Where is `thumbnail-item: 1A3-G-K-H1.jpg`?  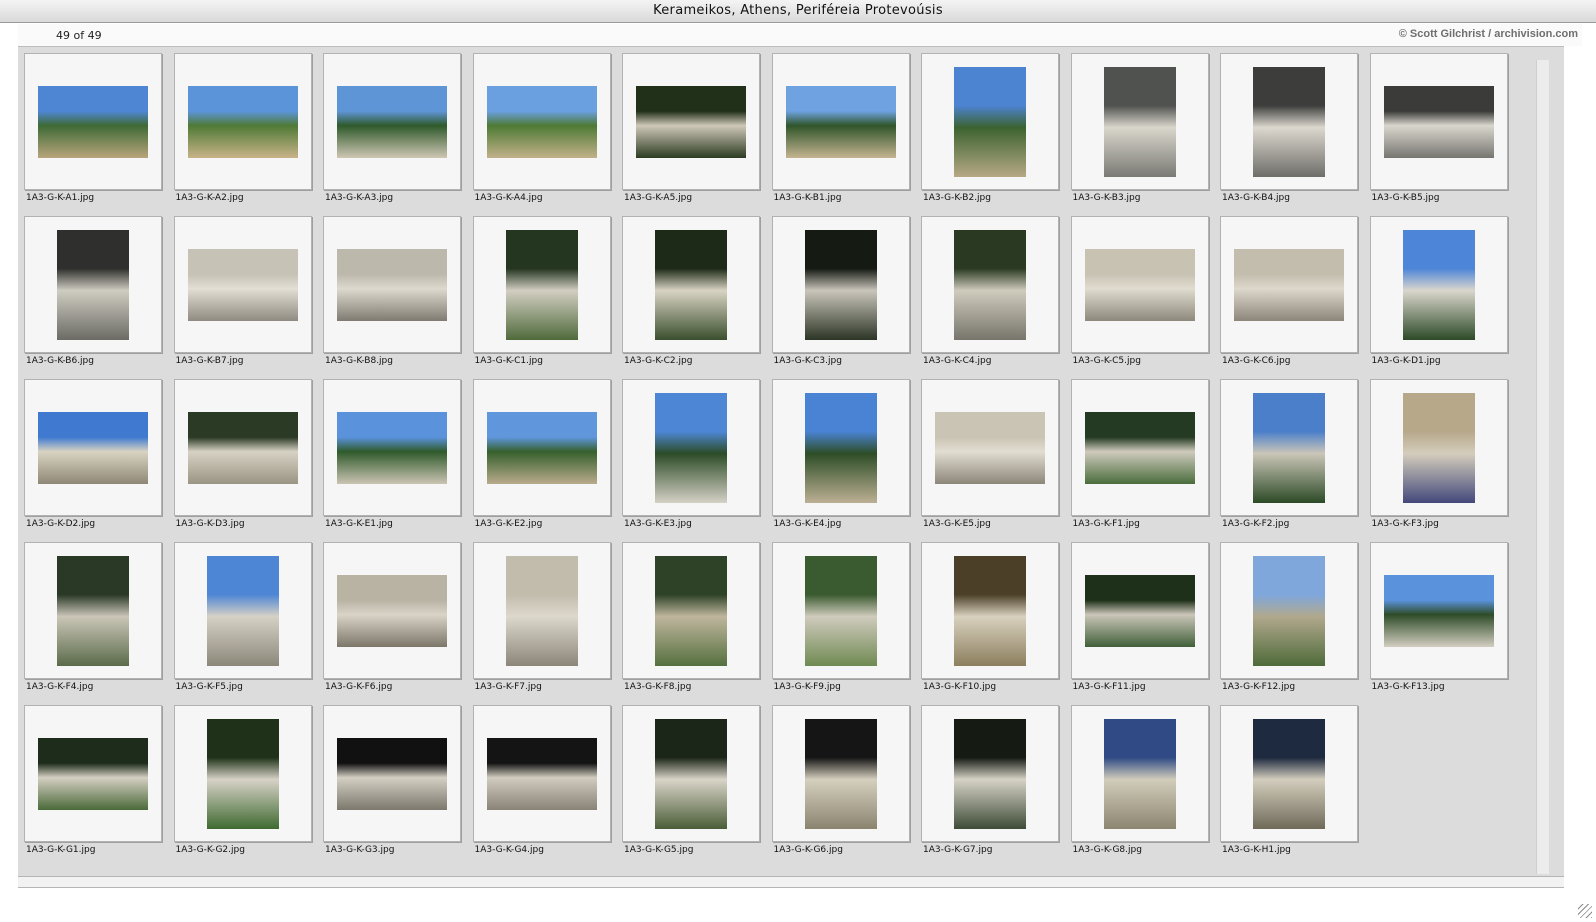 thumbnail-item: 1A3-G-K-H1.jpg is located at coordinates (1289, 786).